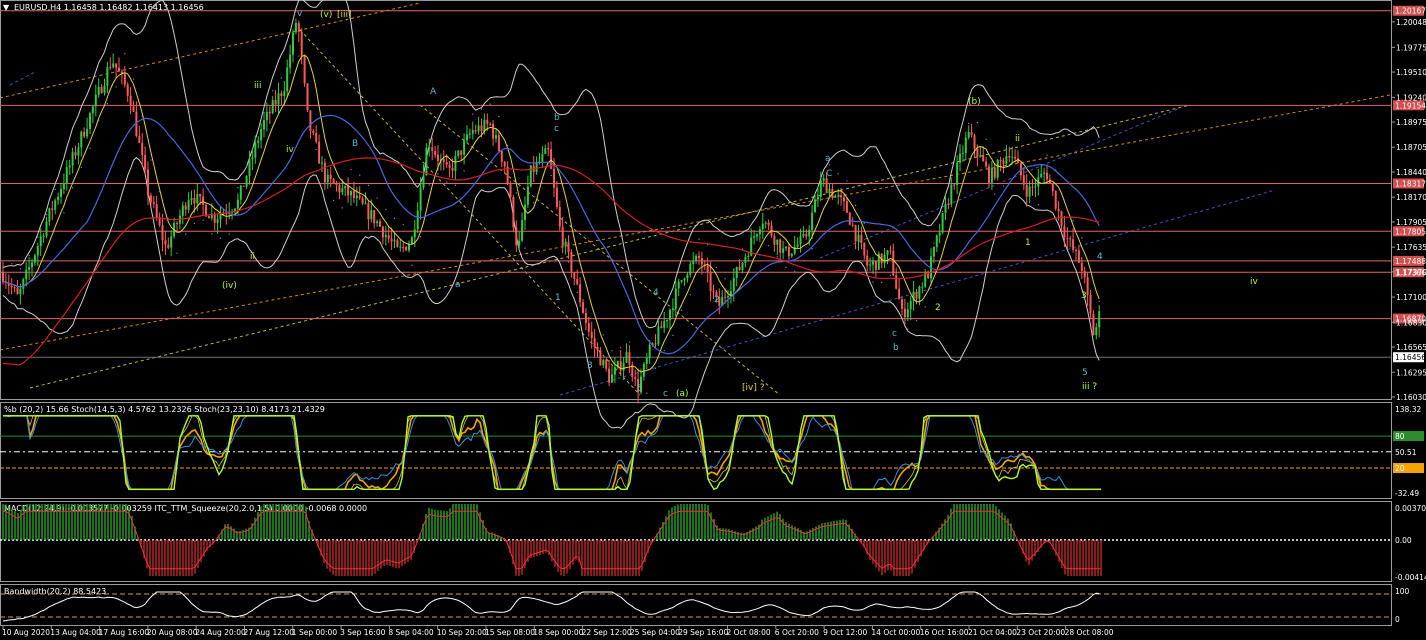 This screenshot has height=640, width=1426. What do you see at coordinates (1411, 47) in the screenshot?
I see `price-tick-1: 1.19775` at bounding box center [1411, 47].